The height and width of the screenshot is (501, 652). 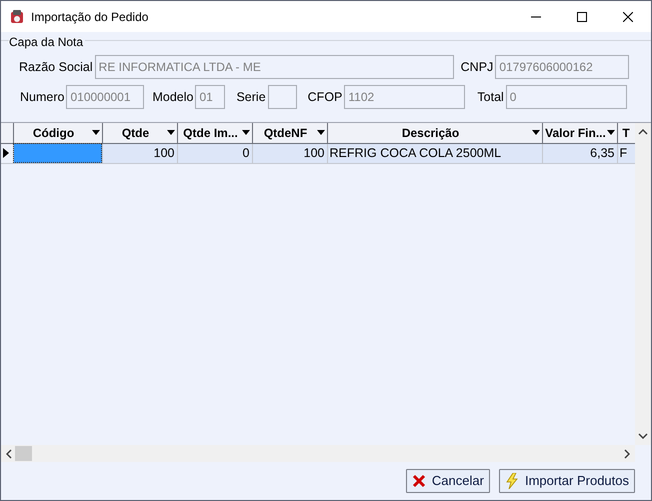 I want to click on lightning-icon, so click(x=511, y=481).